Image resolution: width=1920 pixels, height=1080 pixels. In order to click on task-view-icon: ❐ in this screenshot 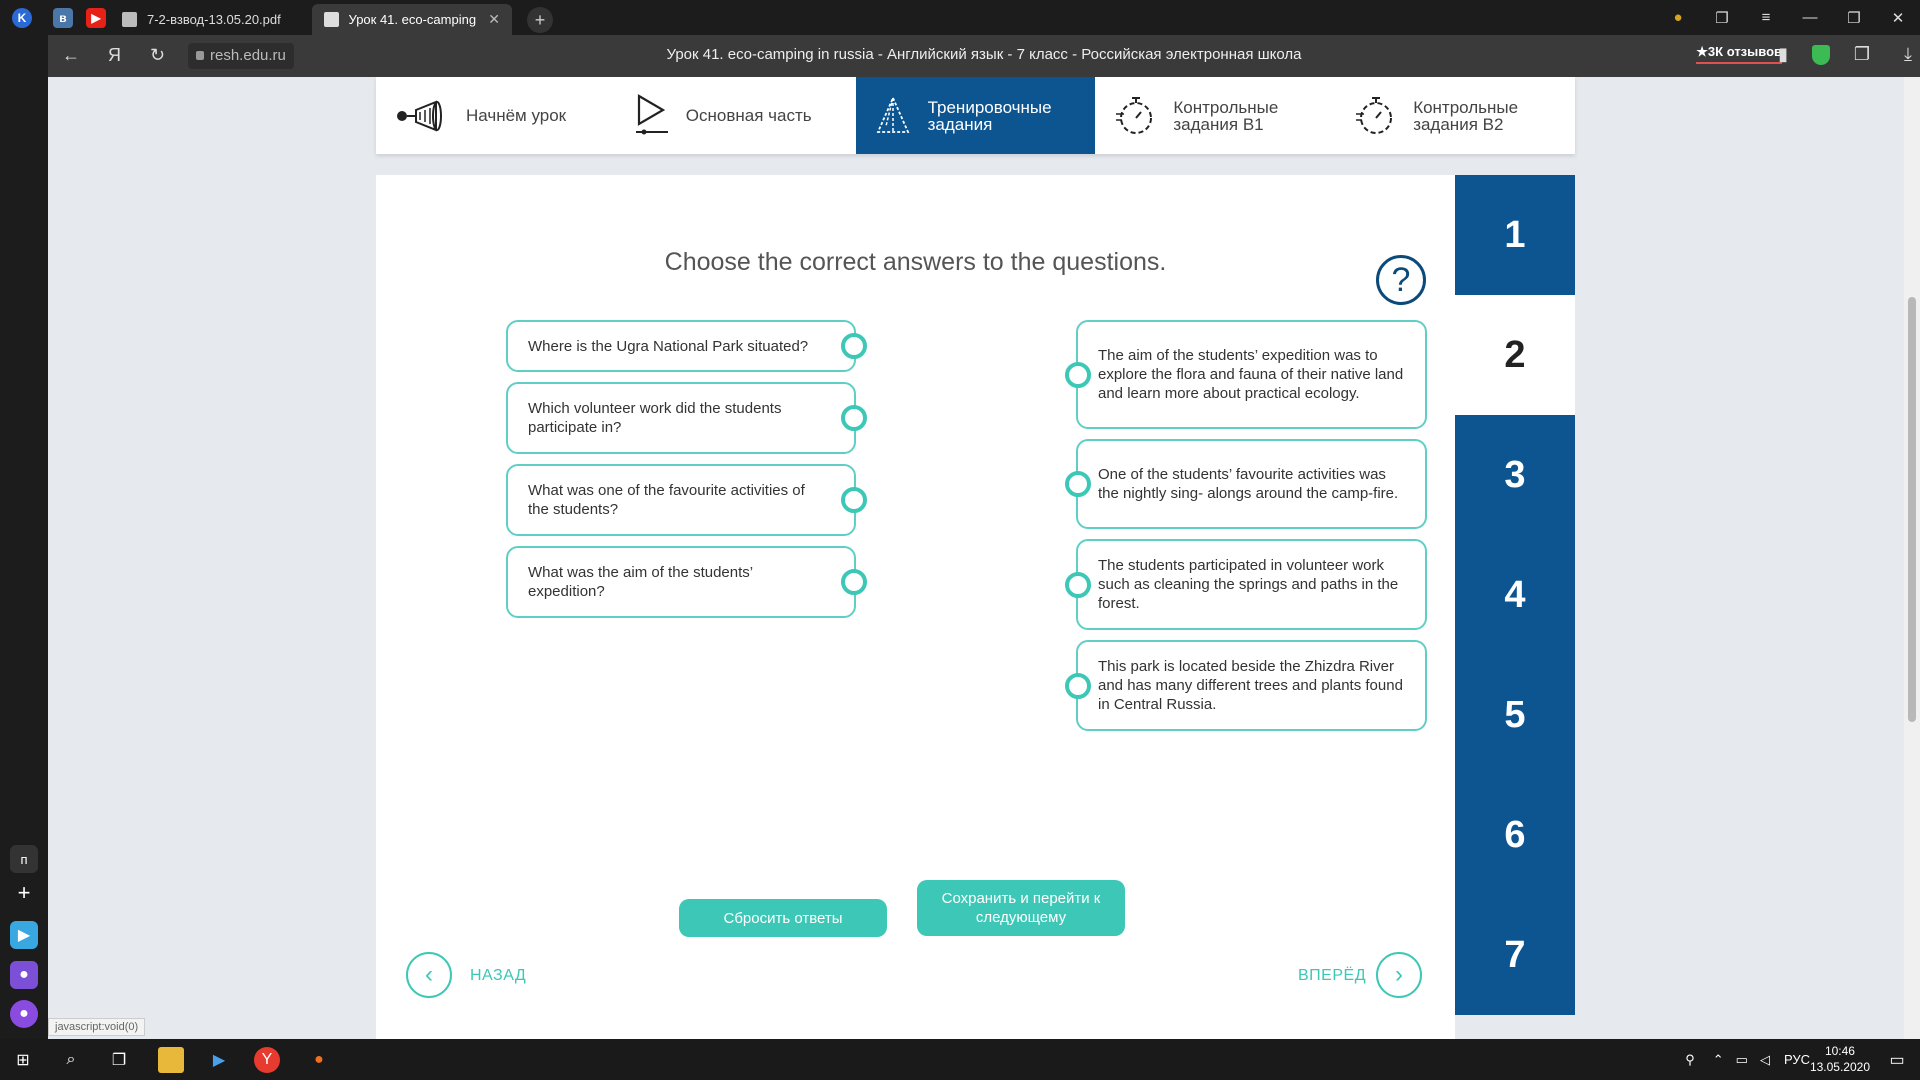, I will do `click(119, 1060)`.